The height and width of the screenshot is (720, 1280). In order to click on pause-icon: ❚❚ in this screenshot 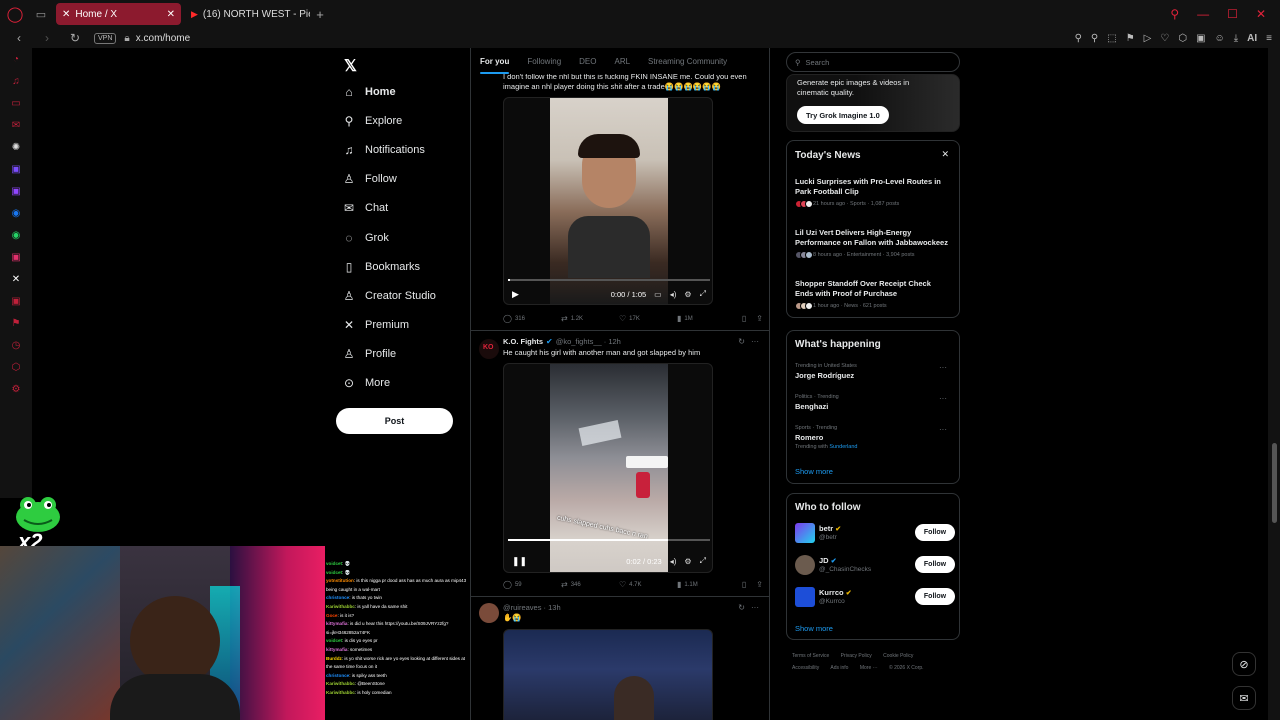, I will do `click(519, 561)`.